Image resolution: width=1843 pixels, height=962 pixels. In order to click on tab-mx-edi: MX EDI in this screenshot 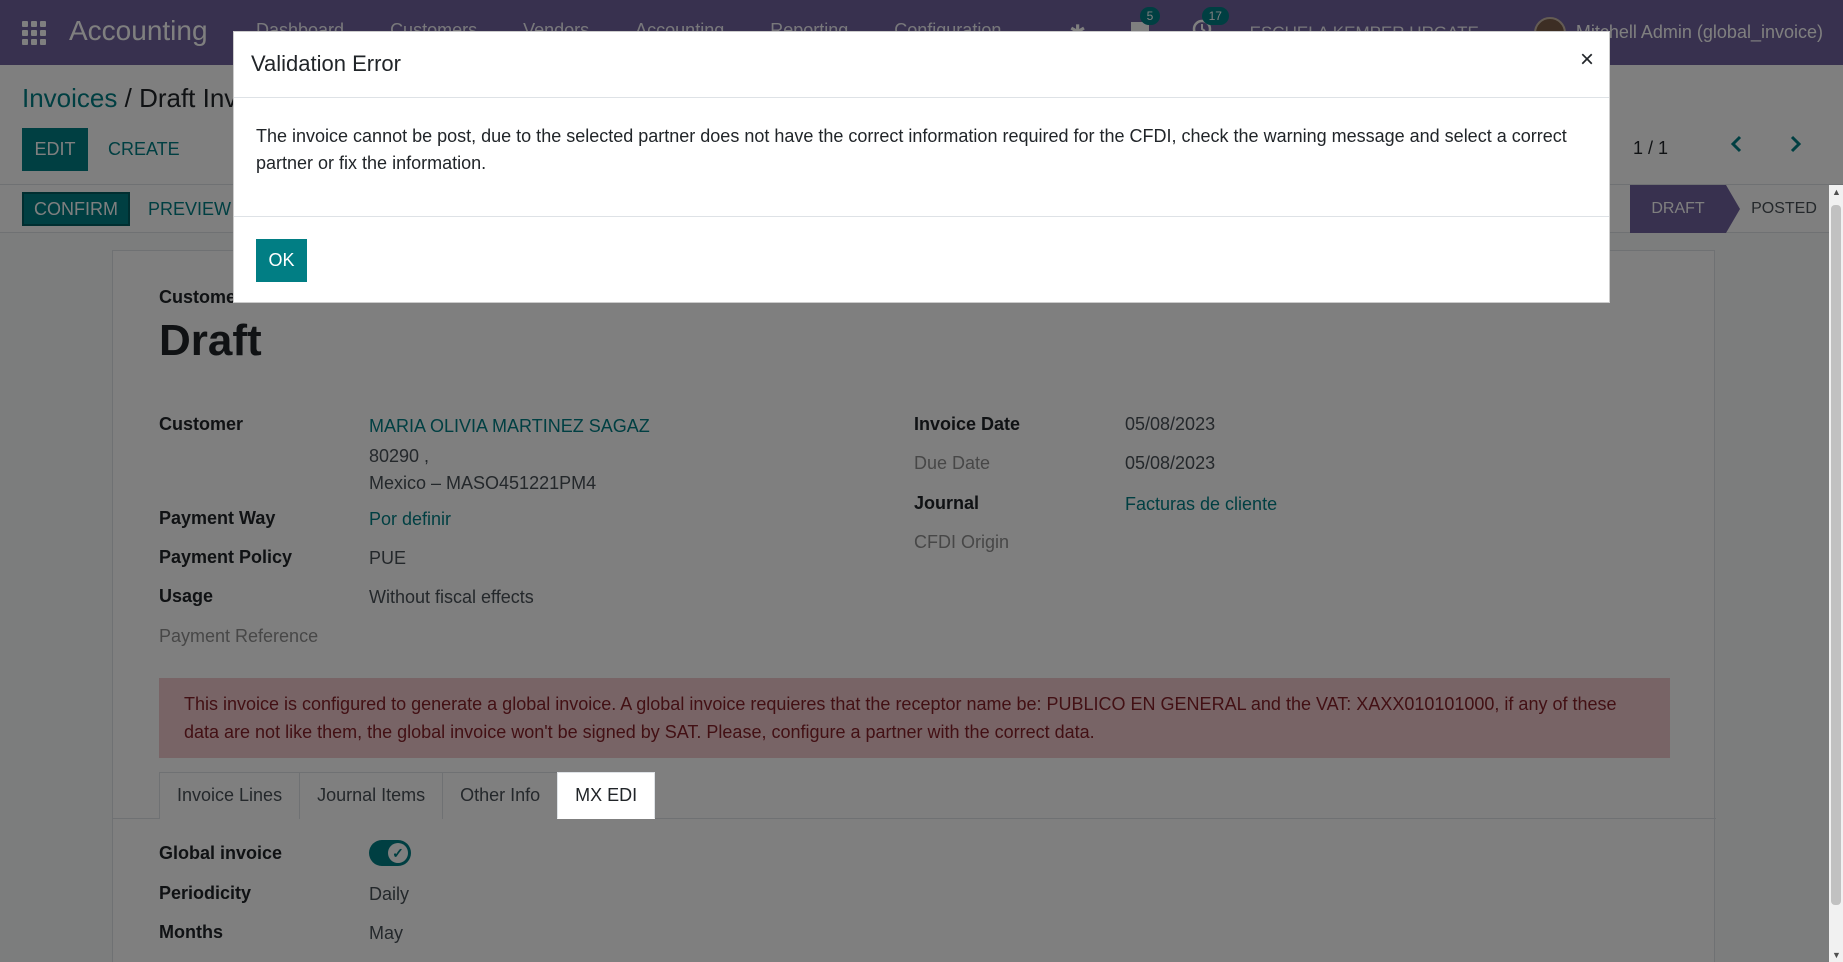, I will do `click(606, 795)`.